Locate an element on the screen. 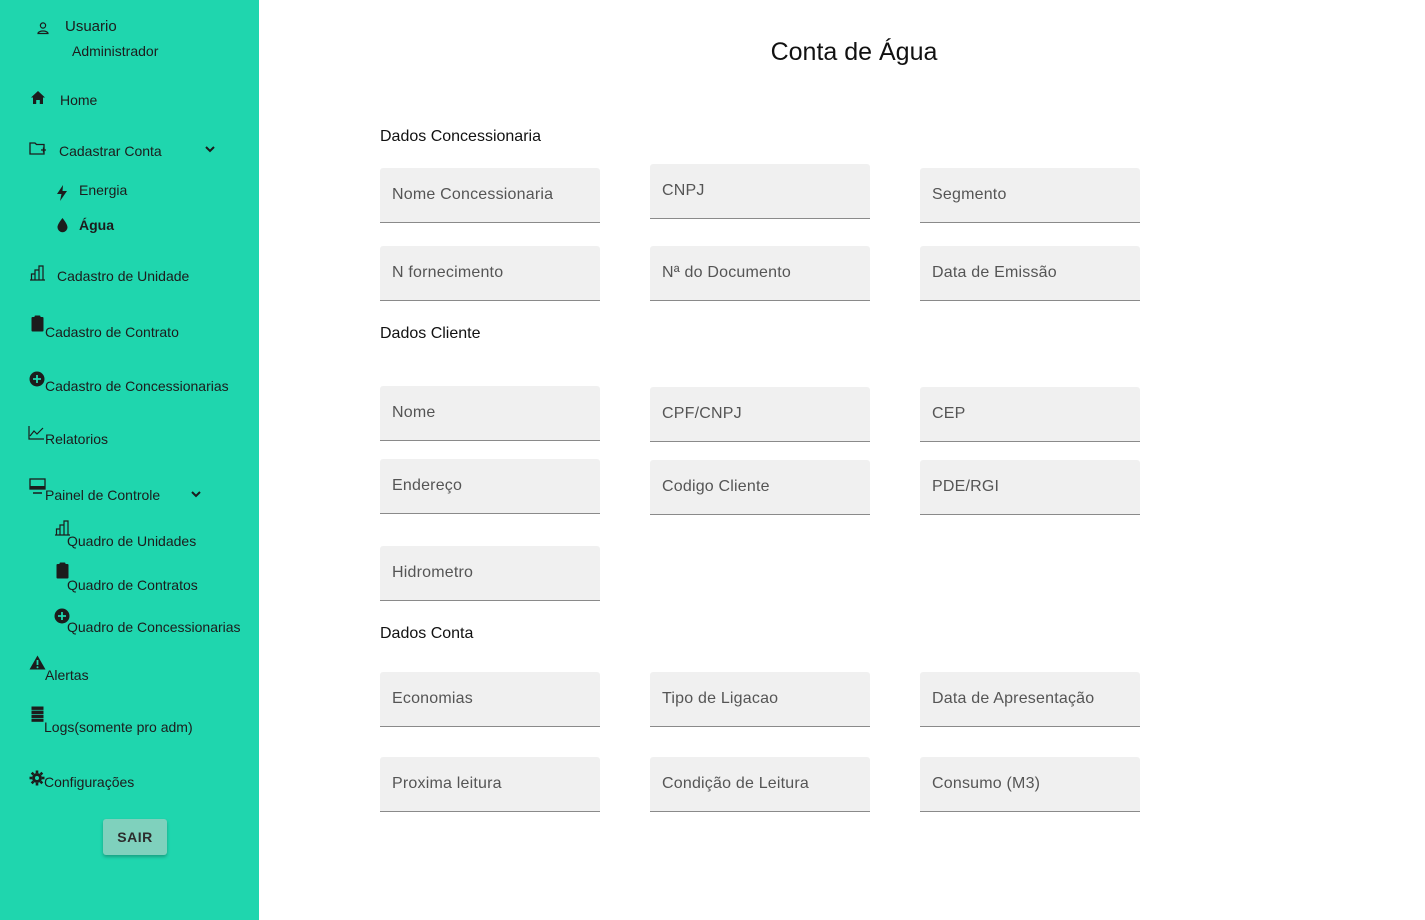  data-apresentacao-field: Data de Apresentação is located at coordinates (1030, 699).